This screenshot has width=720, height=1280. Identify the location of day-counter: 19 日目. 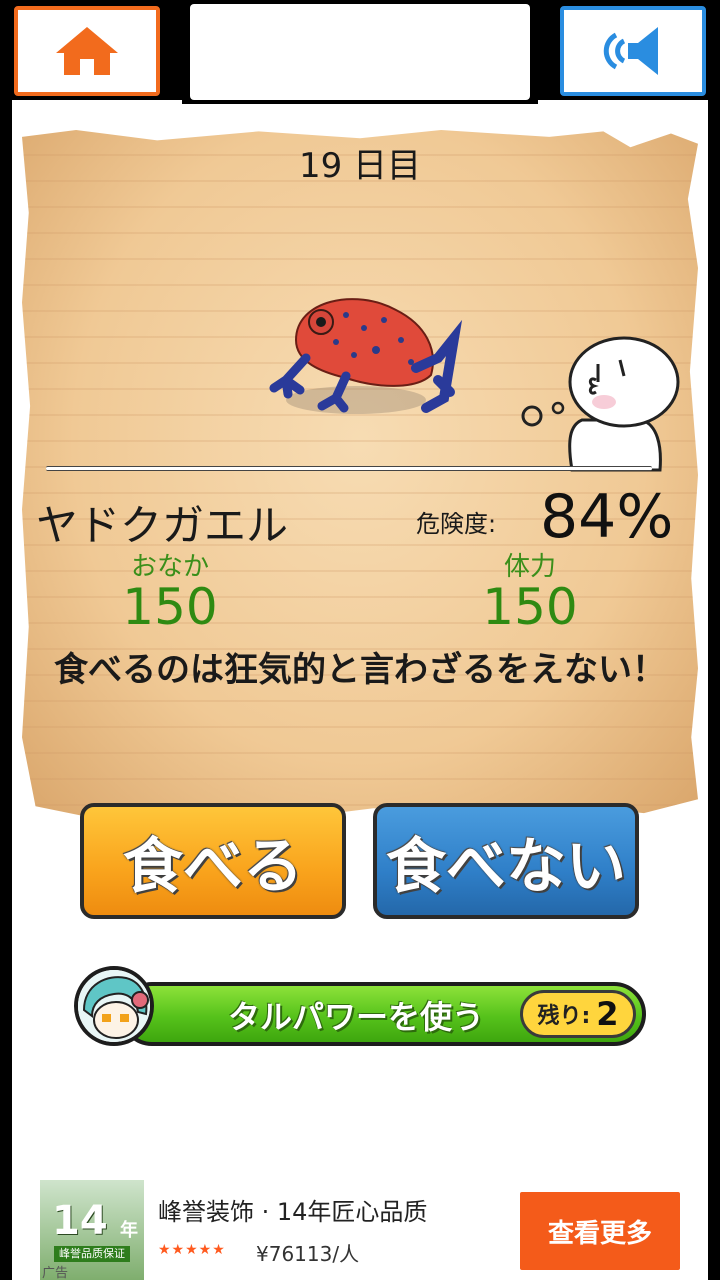
(360, 166).